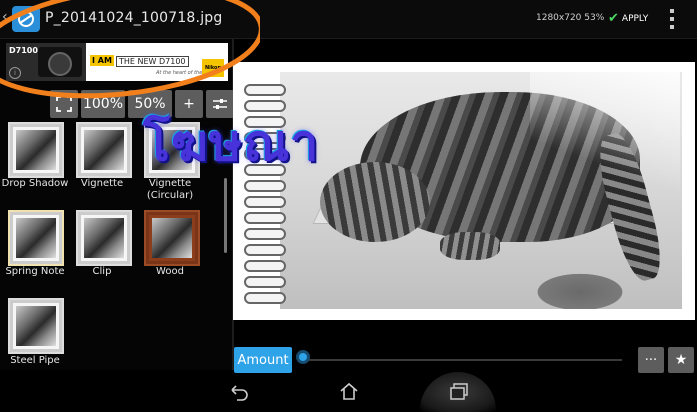 The height and width of the screenshot is (412, 697). What do you see at coordinates (35, 360) in the screenshot?
I see `effect-label: Steel Pipe` at bounding box center [35, 360].